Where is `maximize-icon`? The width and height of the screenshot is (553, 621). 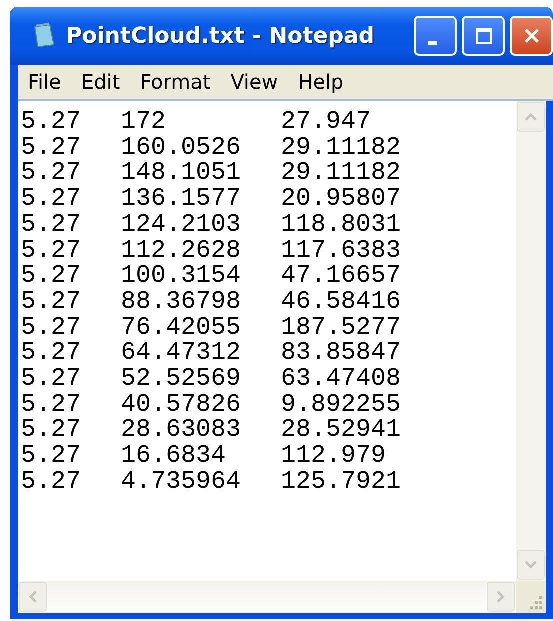 maximize-icon is located at coordinates (484, 36).